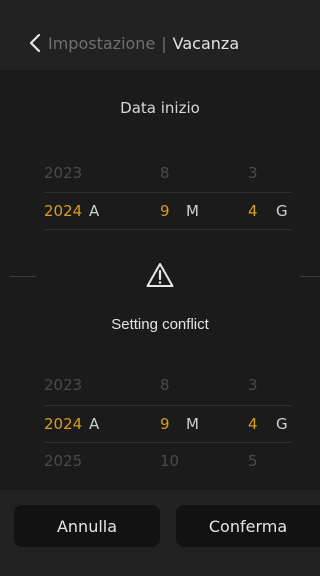 This screenshot has width=320, height=576. I want to click on end-picker-row: 2025 10 5, so click(168, 461).